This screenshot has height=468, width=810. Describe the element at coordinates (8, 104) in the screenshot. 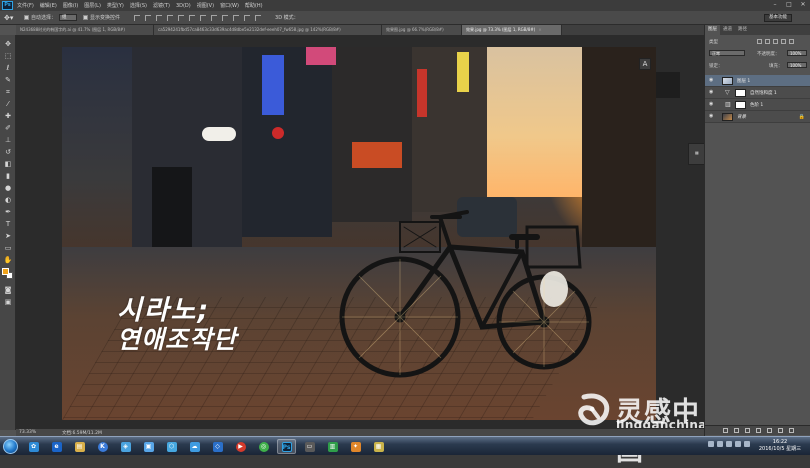

I see `eyedropper-tool-icon: ⁄` at that location.